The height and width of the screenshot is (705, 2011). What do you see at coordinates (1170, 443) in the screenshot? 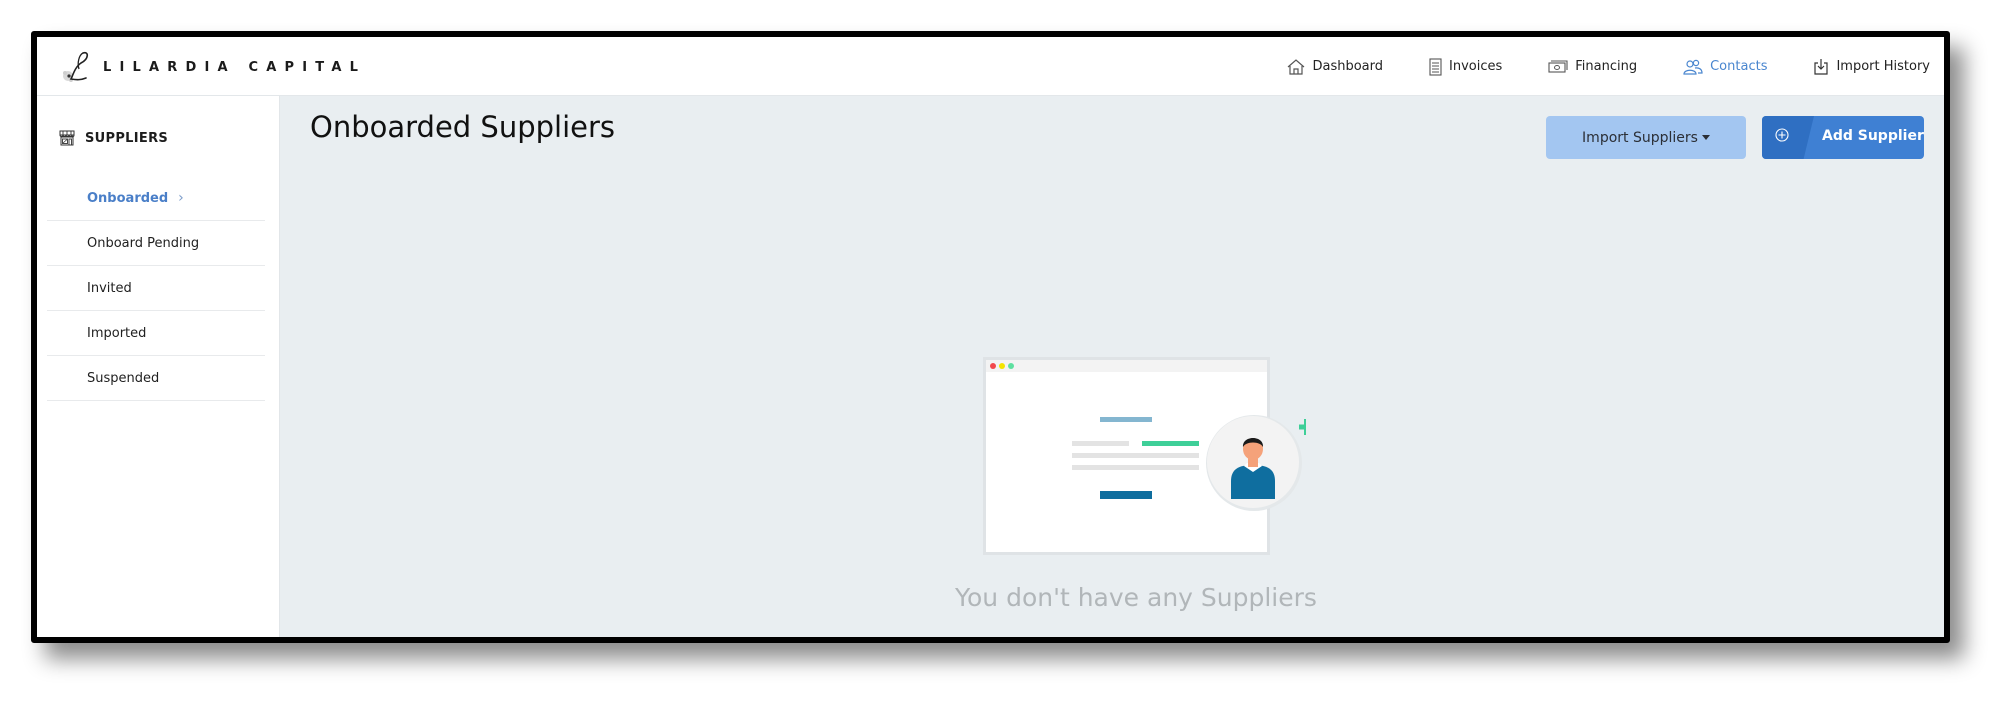
I see `placeholder-accent-line` at bounding box center [1170, 443].